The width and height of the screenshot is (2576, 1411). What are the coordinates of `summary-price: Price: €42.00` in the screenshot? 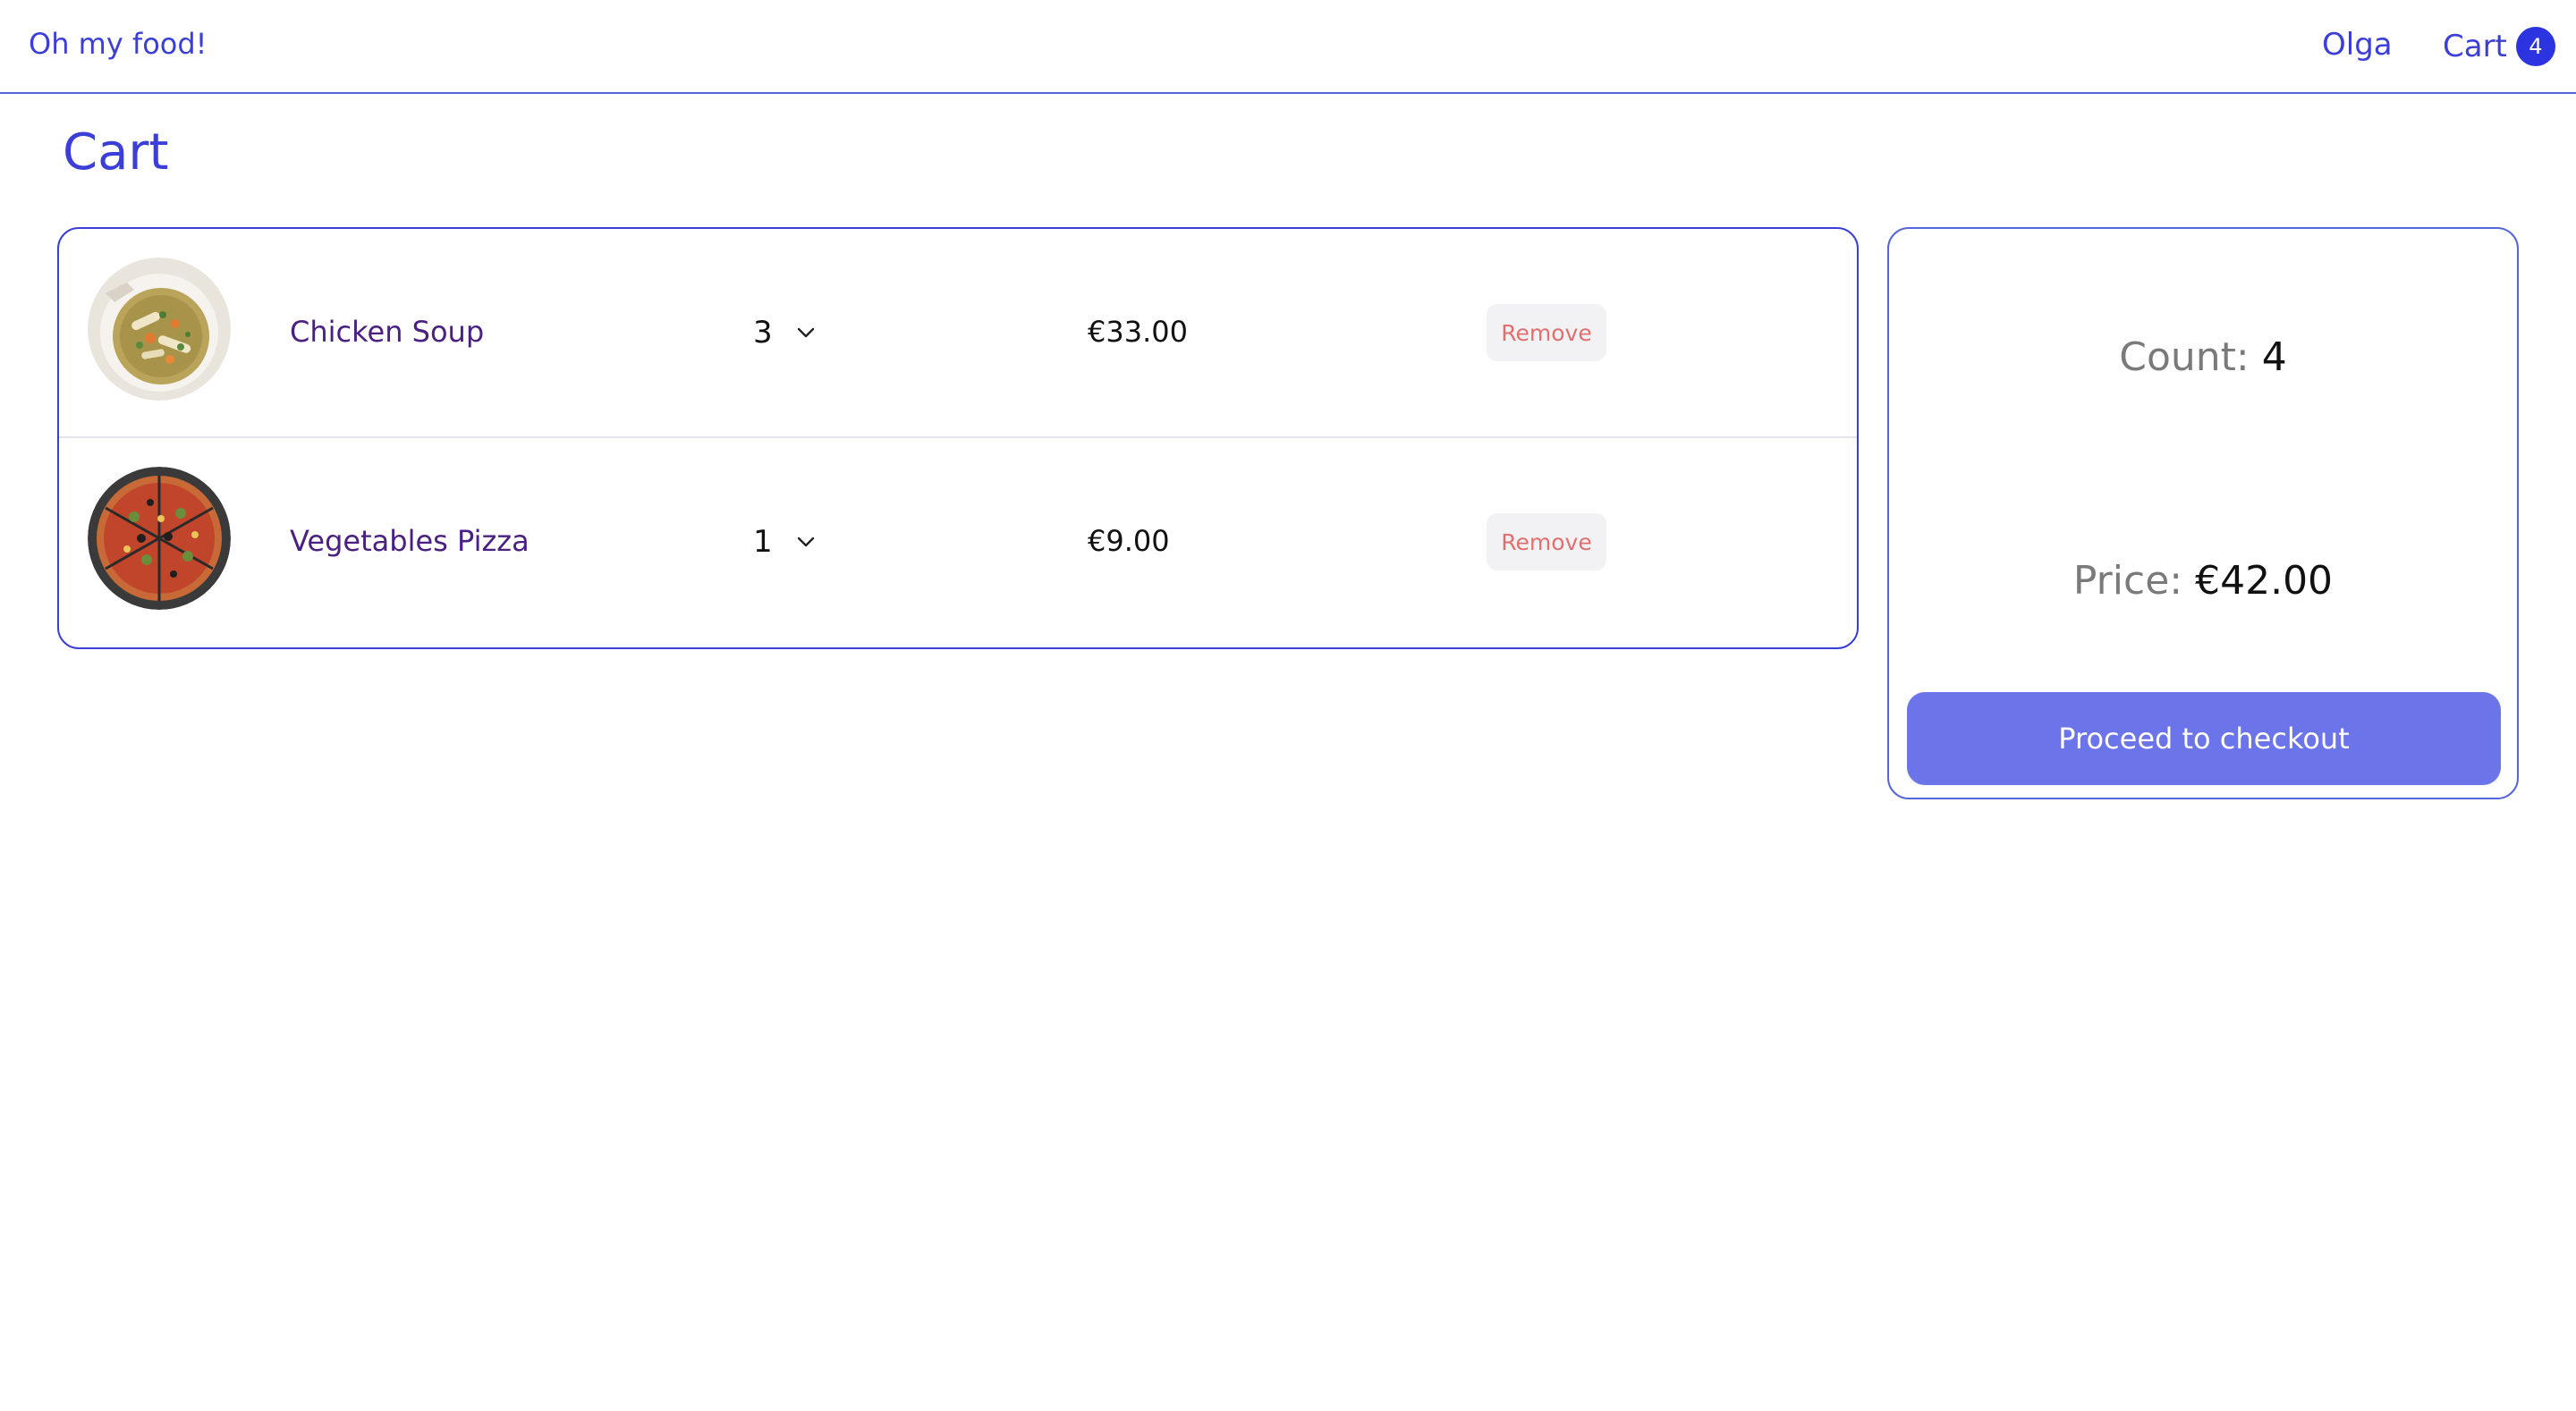 It's located at (2203, 581).